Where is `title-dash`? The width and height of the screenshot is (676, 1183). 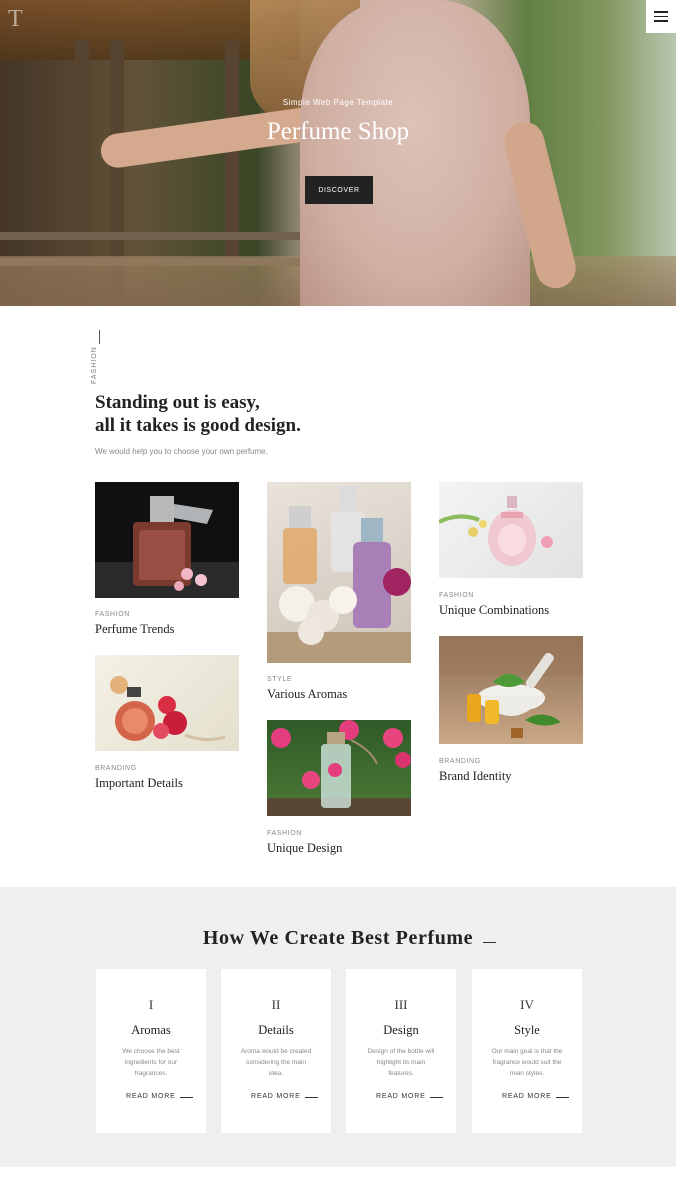
title-dash is located at coordinates (489, 942).